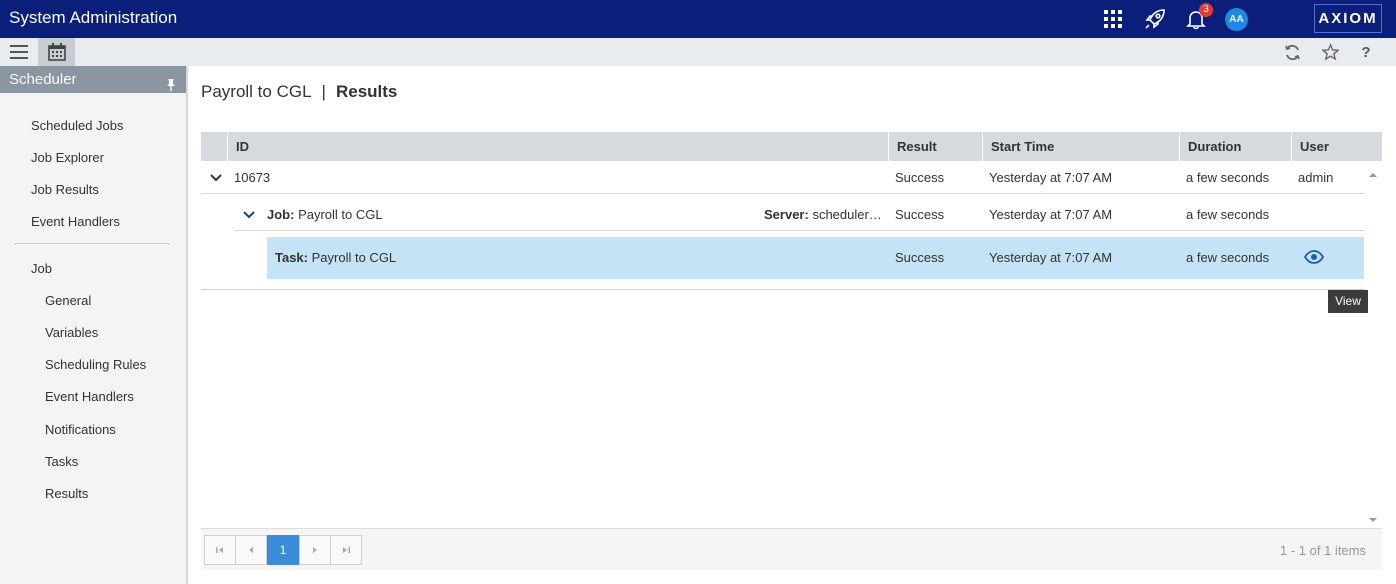 This screenshot has width=1396, height=584. Describe the element at coordinates (251, 550) in the screenshot. I see `previous-page-button` at that location.